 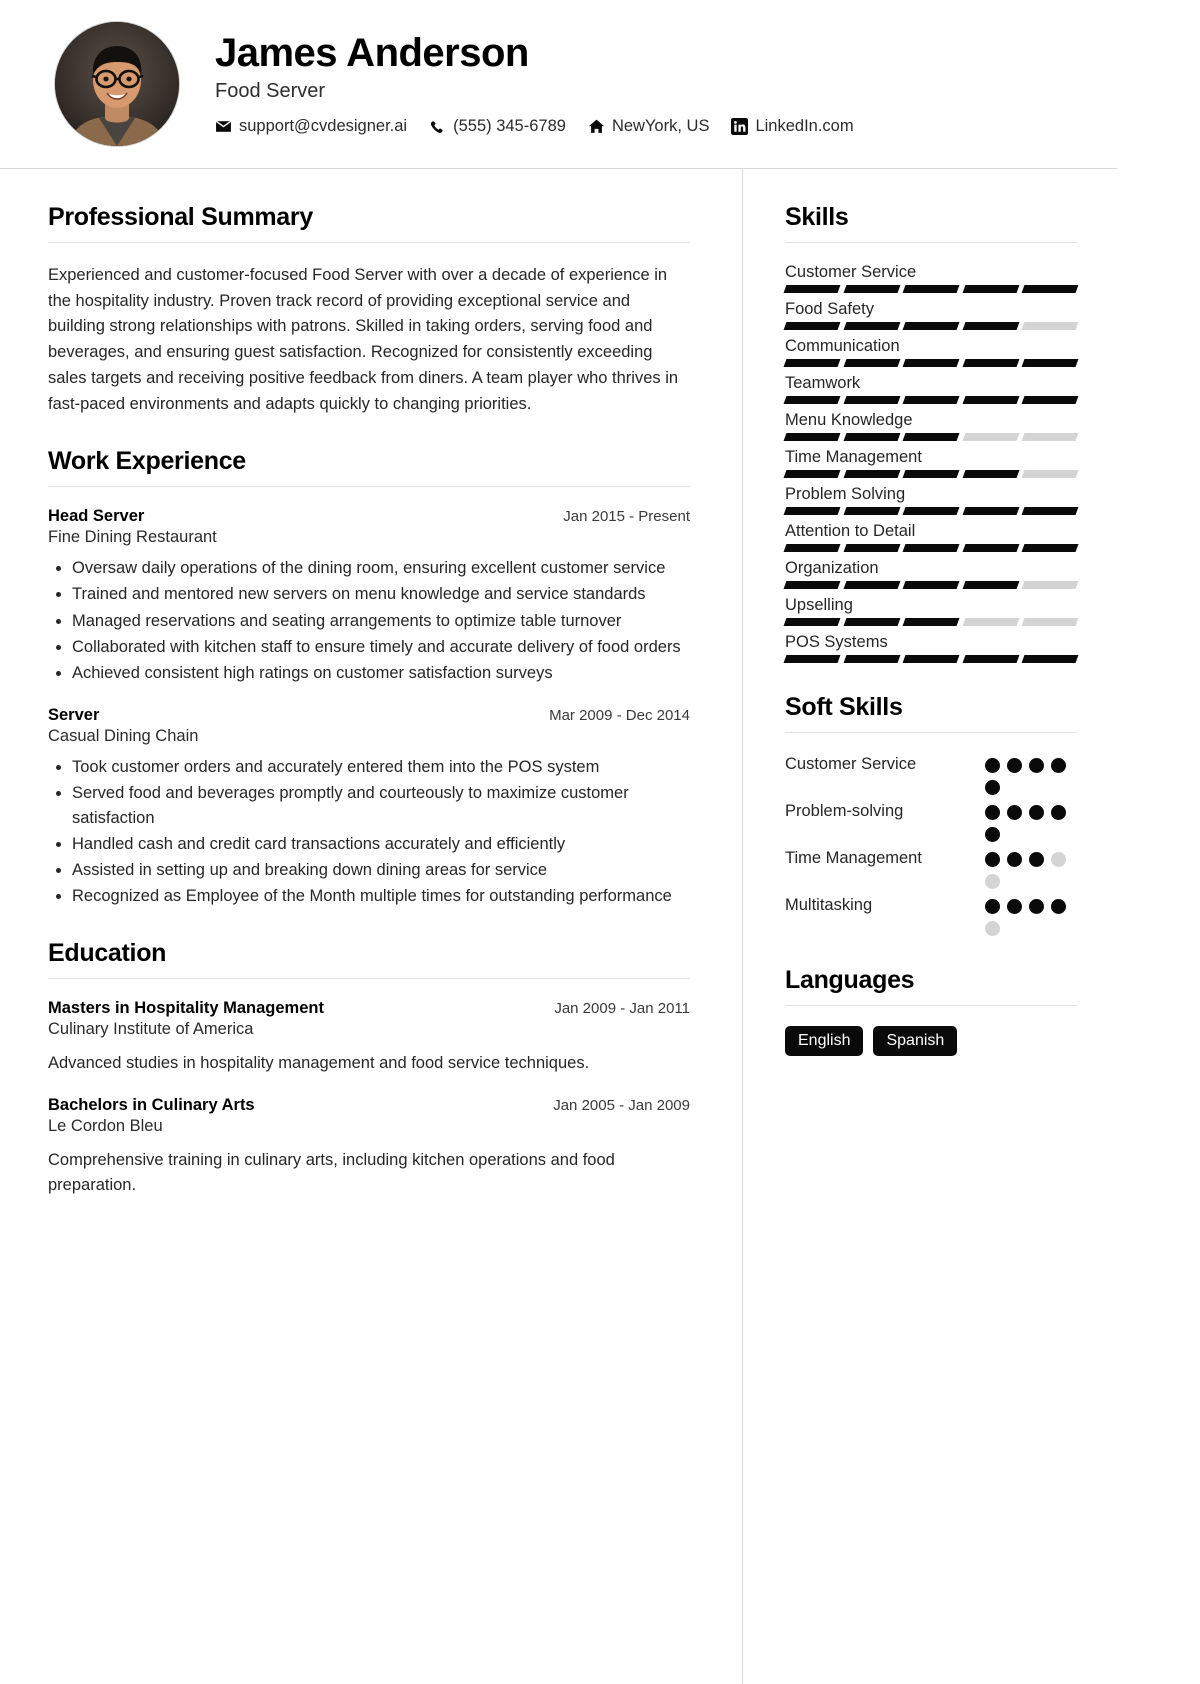 I want to click on candidate-job-title: Food Server, so click(x=270, y=91).